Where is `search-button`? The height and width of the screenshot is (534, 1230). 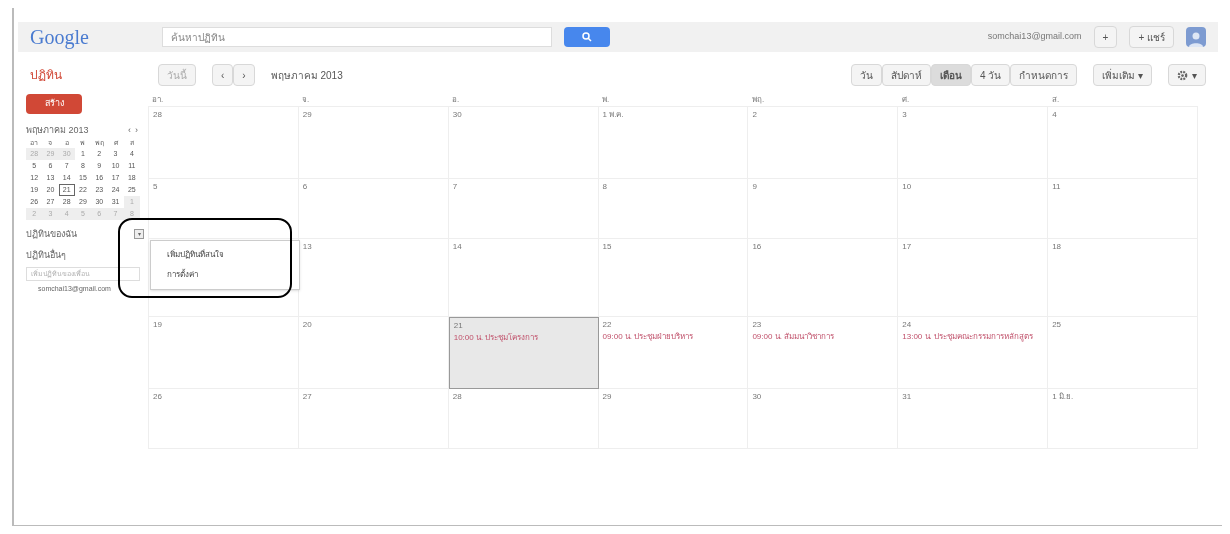
search-button is located at coordinates (587, 37).